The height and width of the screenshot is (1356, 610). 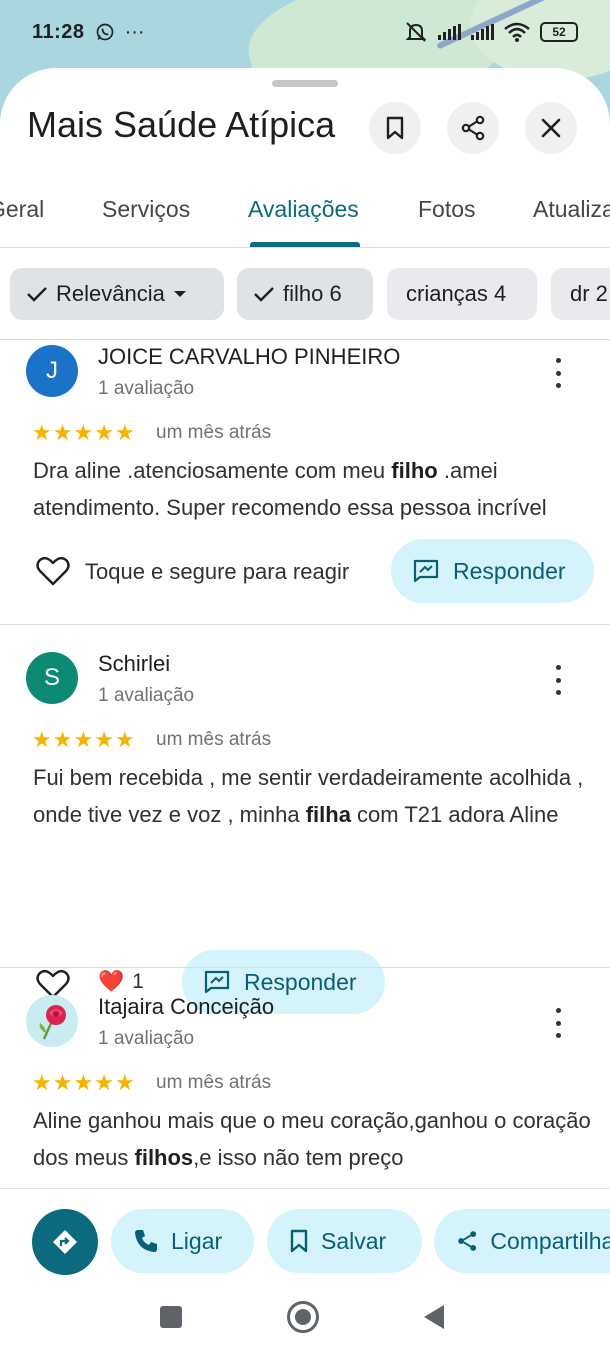 I want to click on battery-icon: 52, so click(x=559, y=32).